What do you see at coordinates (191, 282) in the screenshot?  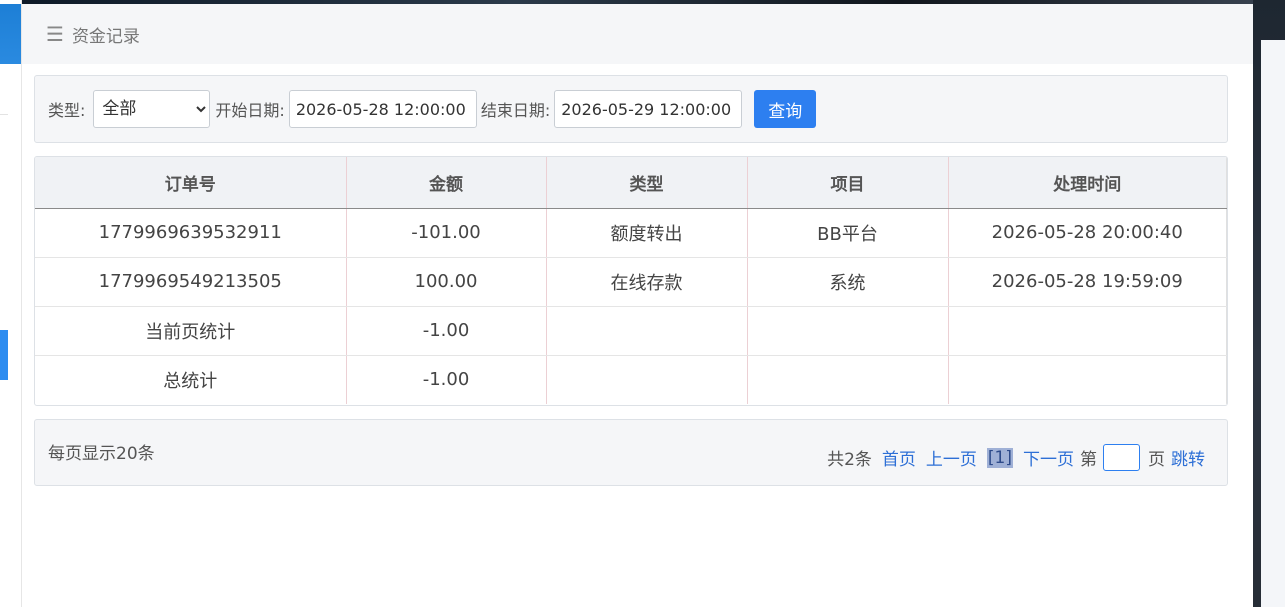 I see `cell-order-no: 1779969549213505` at bounding box center [191, 282].